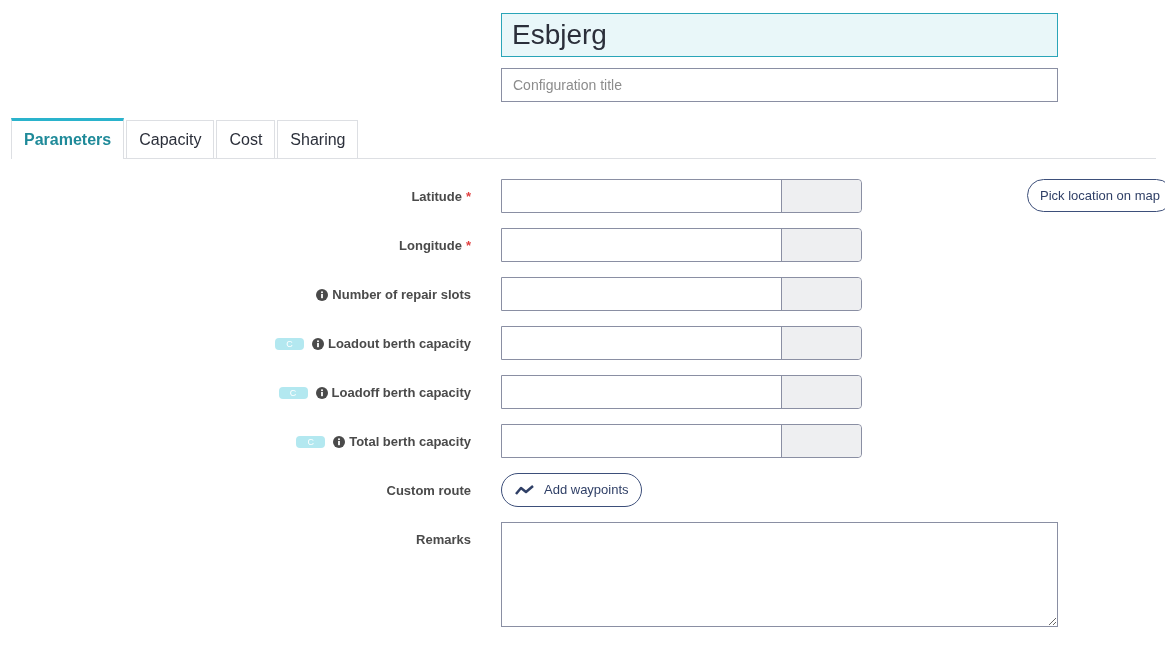 The height and width of the screenshot is (646, 1165). Describe the element at coordinates (525, 490) in the screenshot. I see `route-line-icon` at that location.